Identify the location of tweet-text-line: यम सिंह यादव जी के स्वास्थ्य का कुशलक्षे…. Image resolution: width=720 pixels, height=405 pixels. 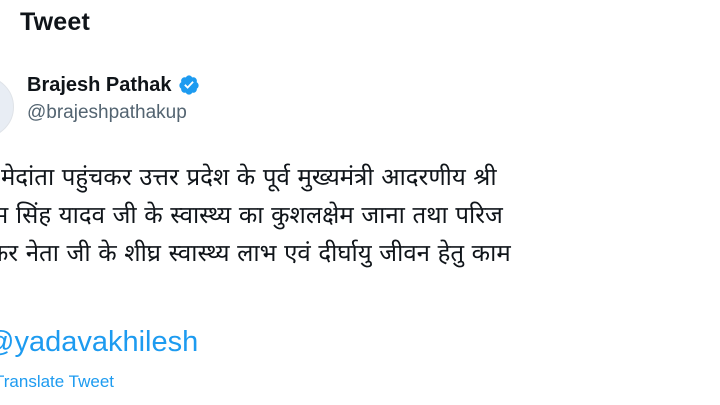
(251, 215).